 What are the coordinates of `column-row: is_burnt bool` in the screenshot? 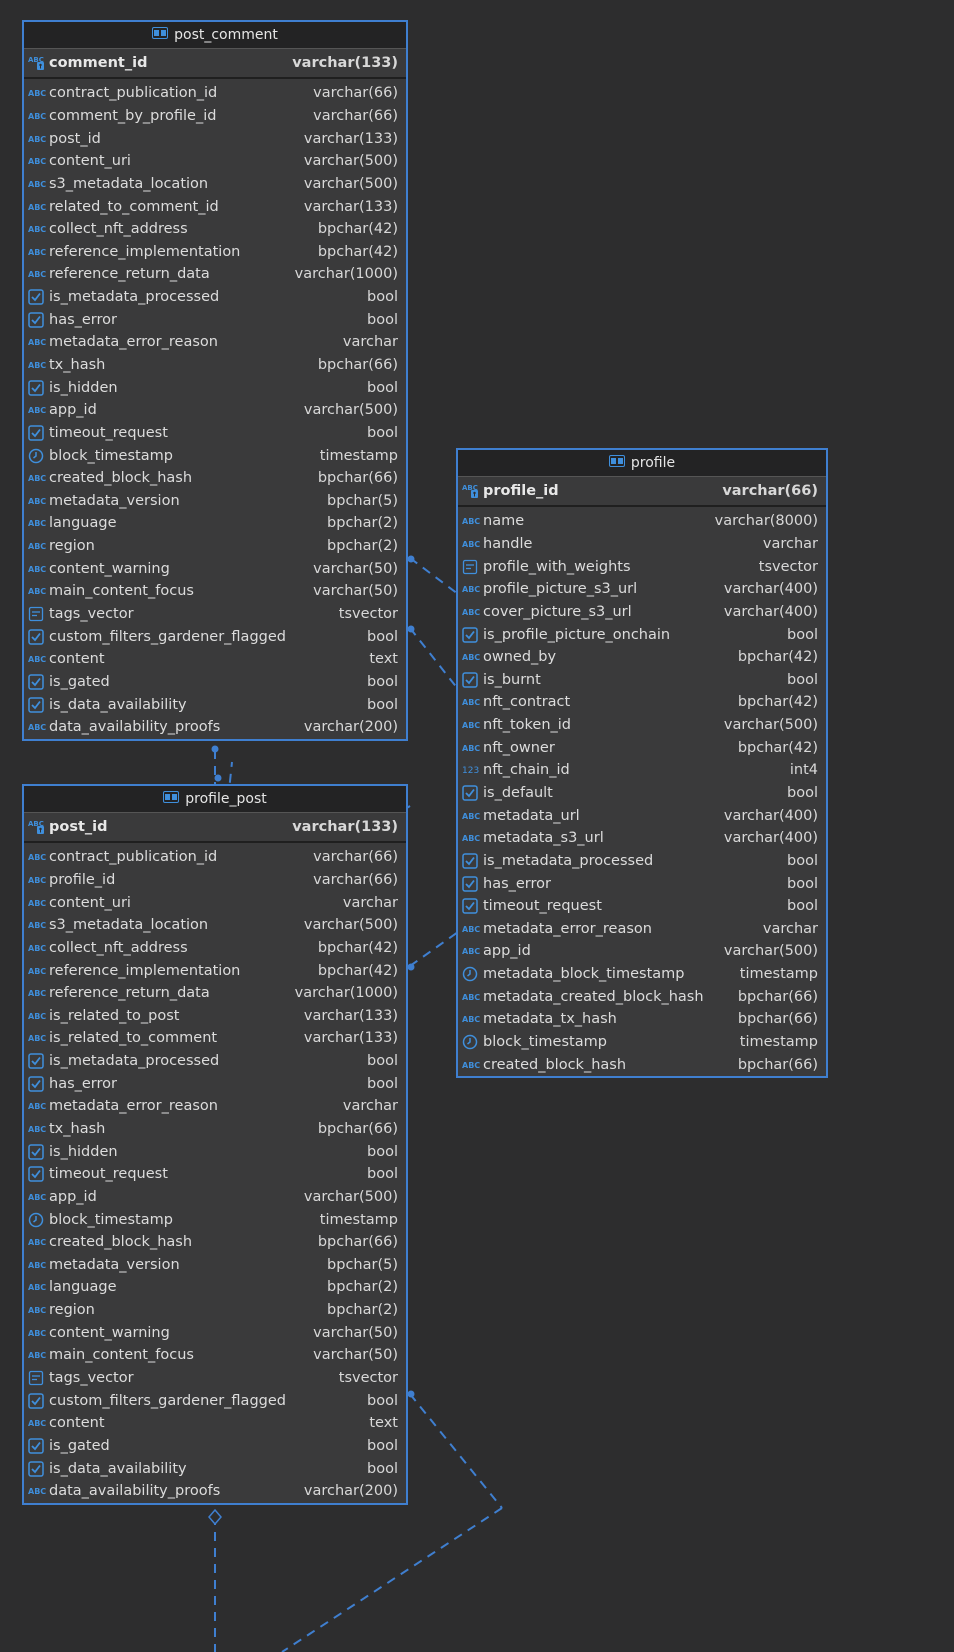 It's located at (642, 679).